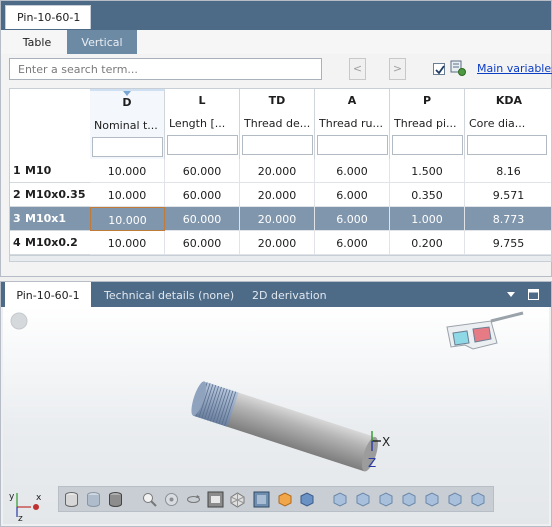 This screenshot has width=552, height=527. Describe the element at coordinates (485, 330) in the screenshot. I see `stereo-glasses-icon` at that location.